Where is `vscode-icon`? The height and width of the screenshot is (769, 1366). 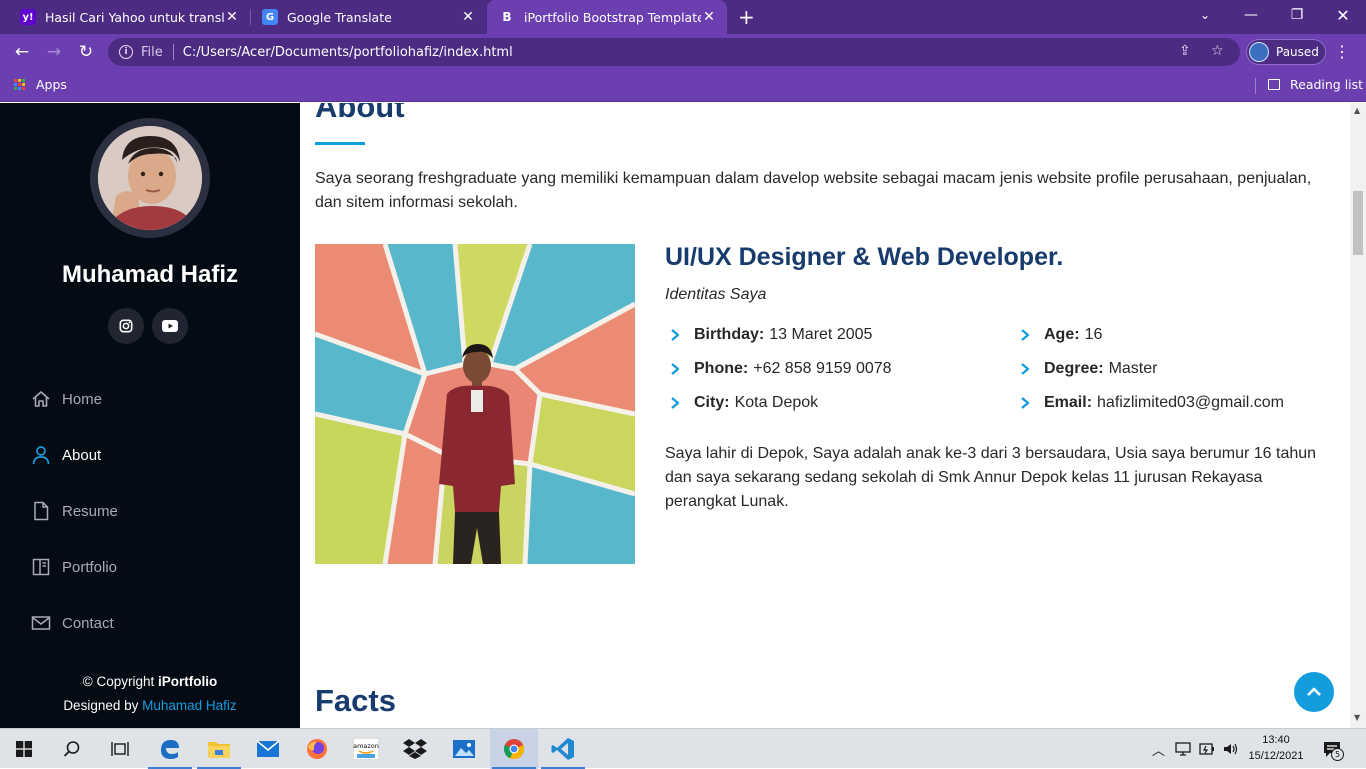 vscode-icon is located at coordinates (562, 749).